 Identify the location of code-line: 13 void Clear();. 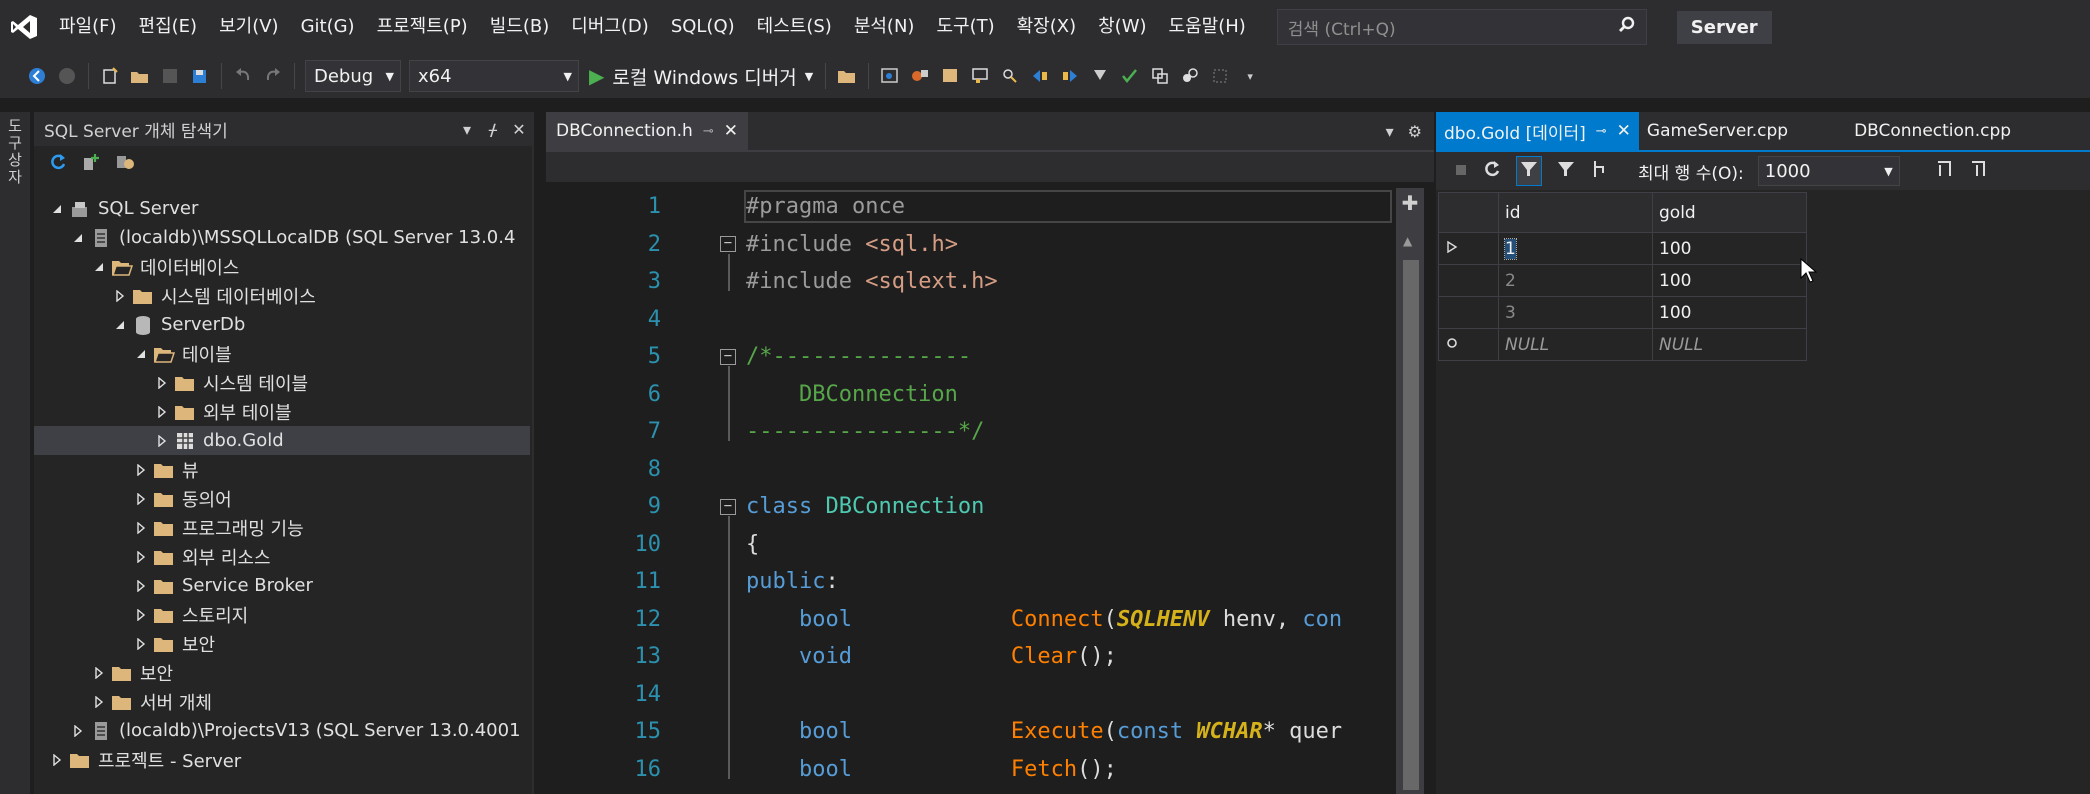
(971, 656).